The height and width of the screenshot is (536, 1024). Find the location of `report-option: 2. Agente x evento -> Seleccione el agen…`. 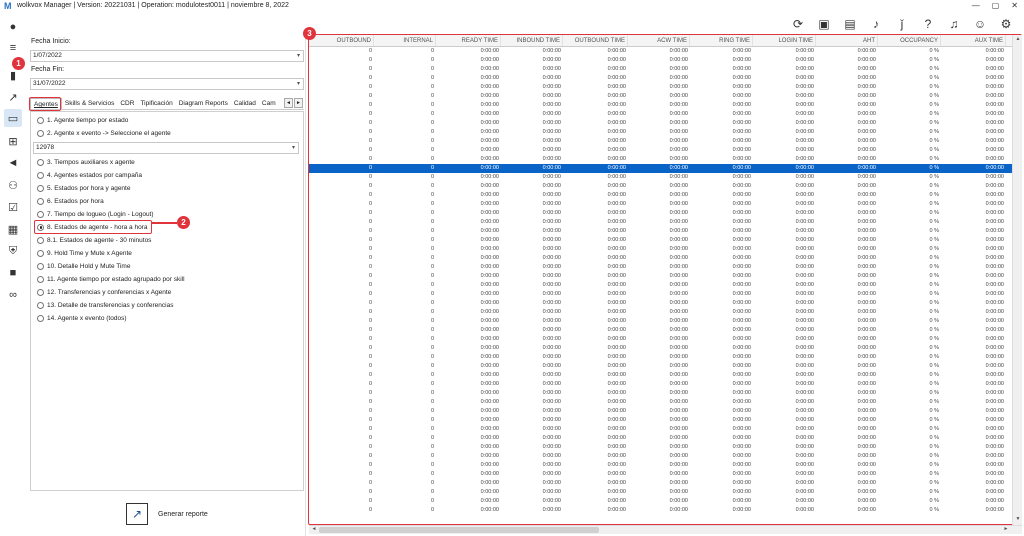

report-option: 2. Agente x evento -> Seleccione el agen… is located at coordinates (104, 133).